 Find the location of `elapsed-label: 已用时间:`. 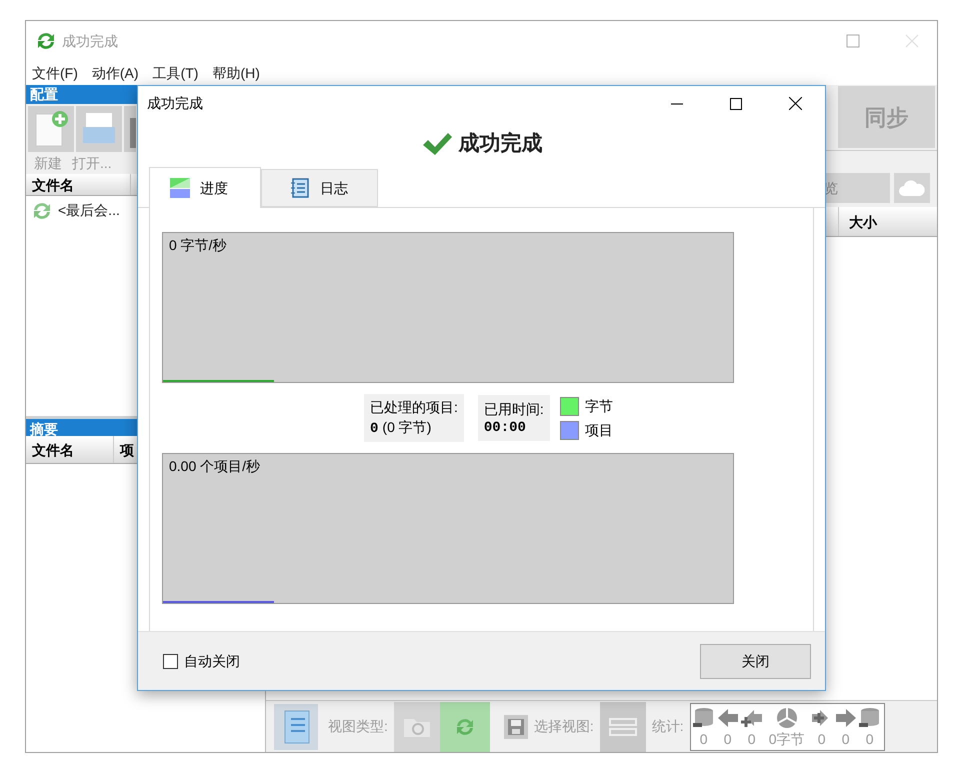

elapsed-label: 已用时间: is located at coordinates (514, 409).